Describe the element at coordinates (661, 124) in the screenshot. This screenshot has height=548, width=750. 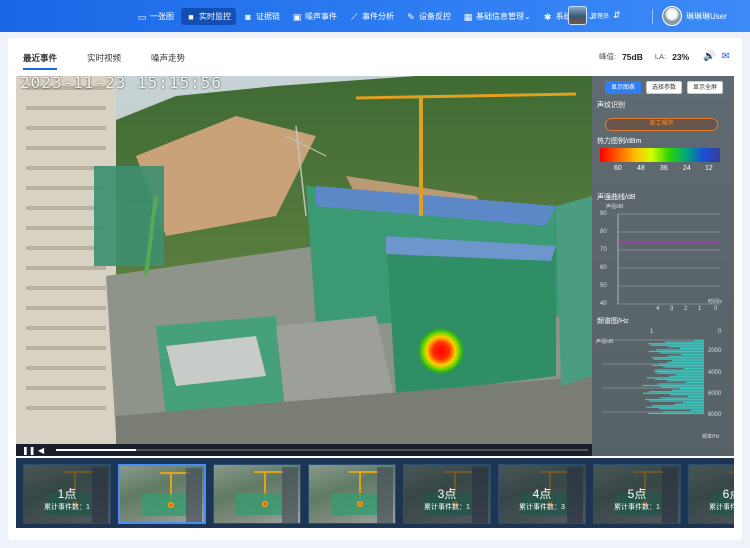
I see `sound-recognition-result: 施工噪声` at that location.